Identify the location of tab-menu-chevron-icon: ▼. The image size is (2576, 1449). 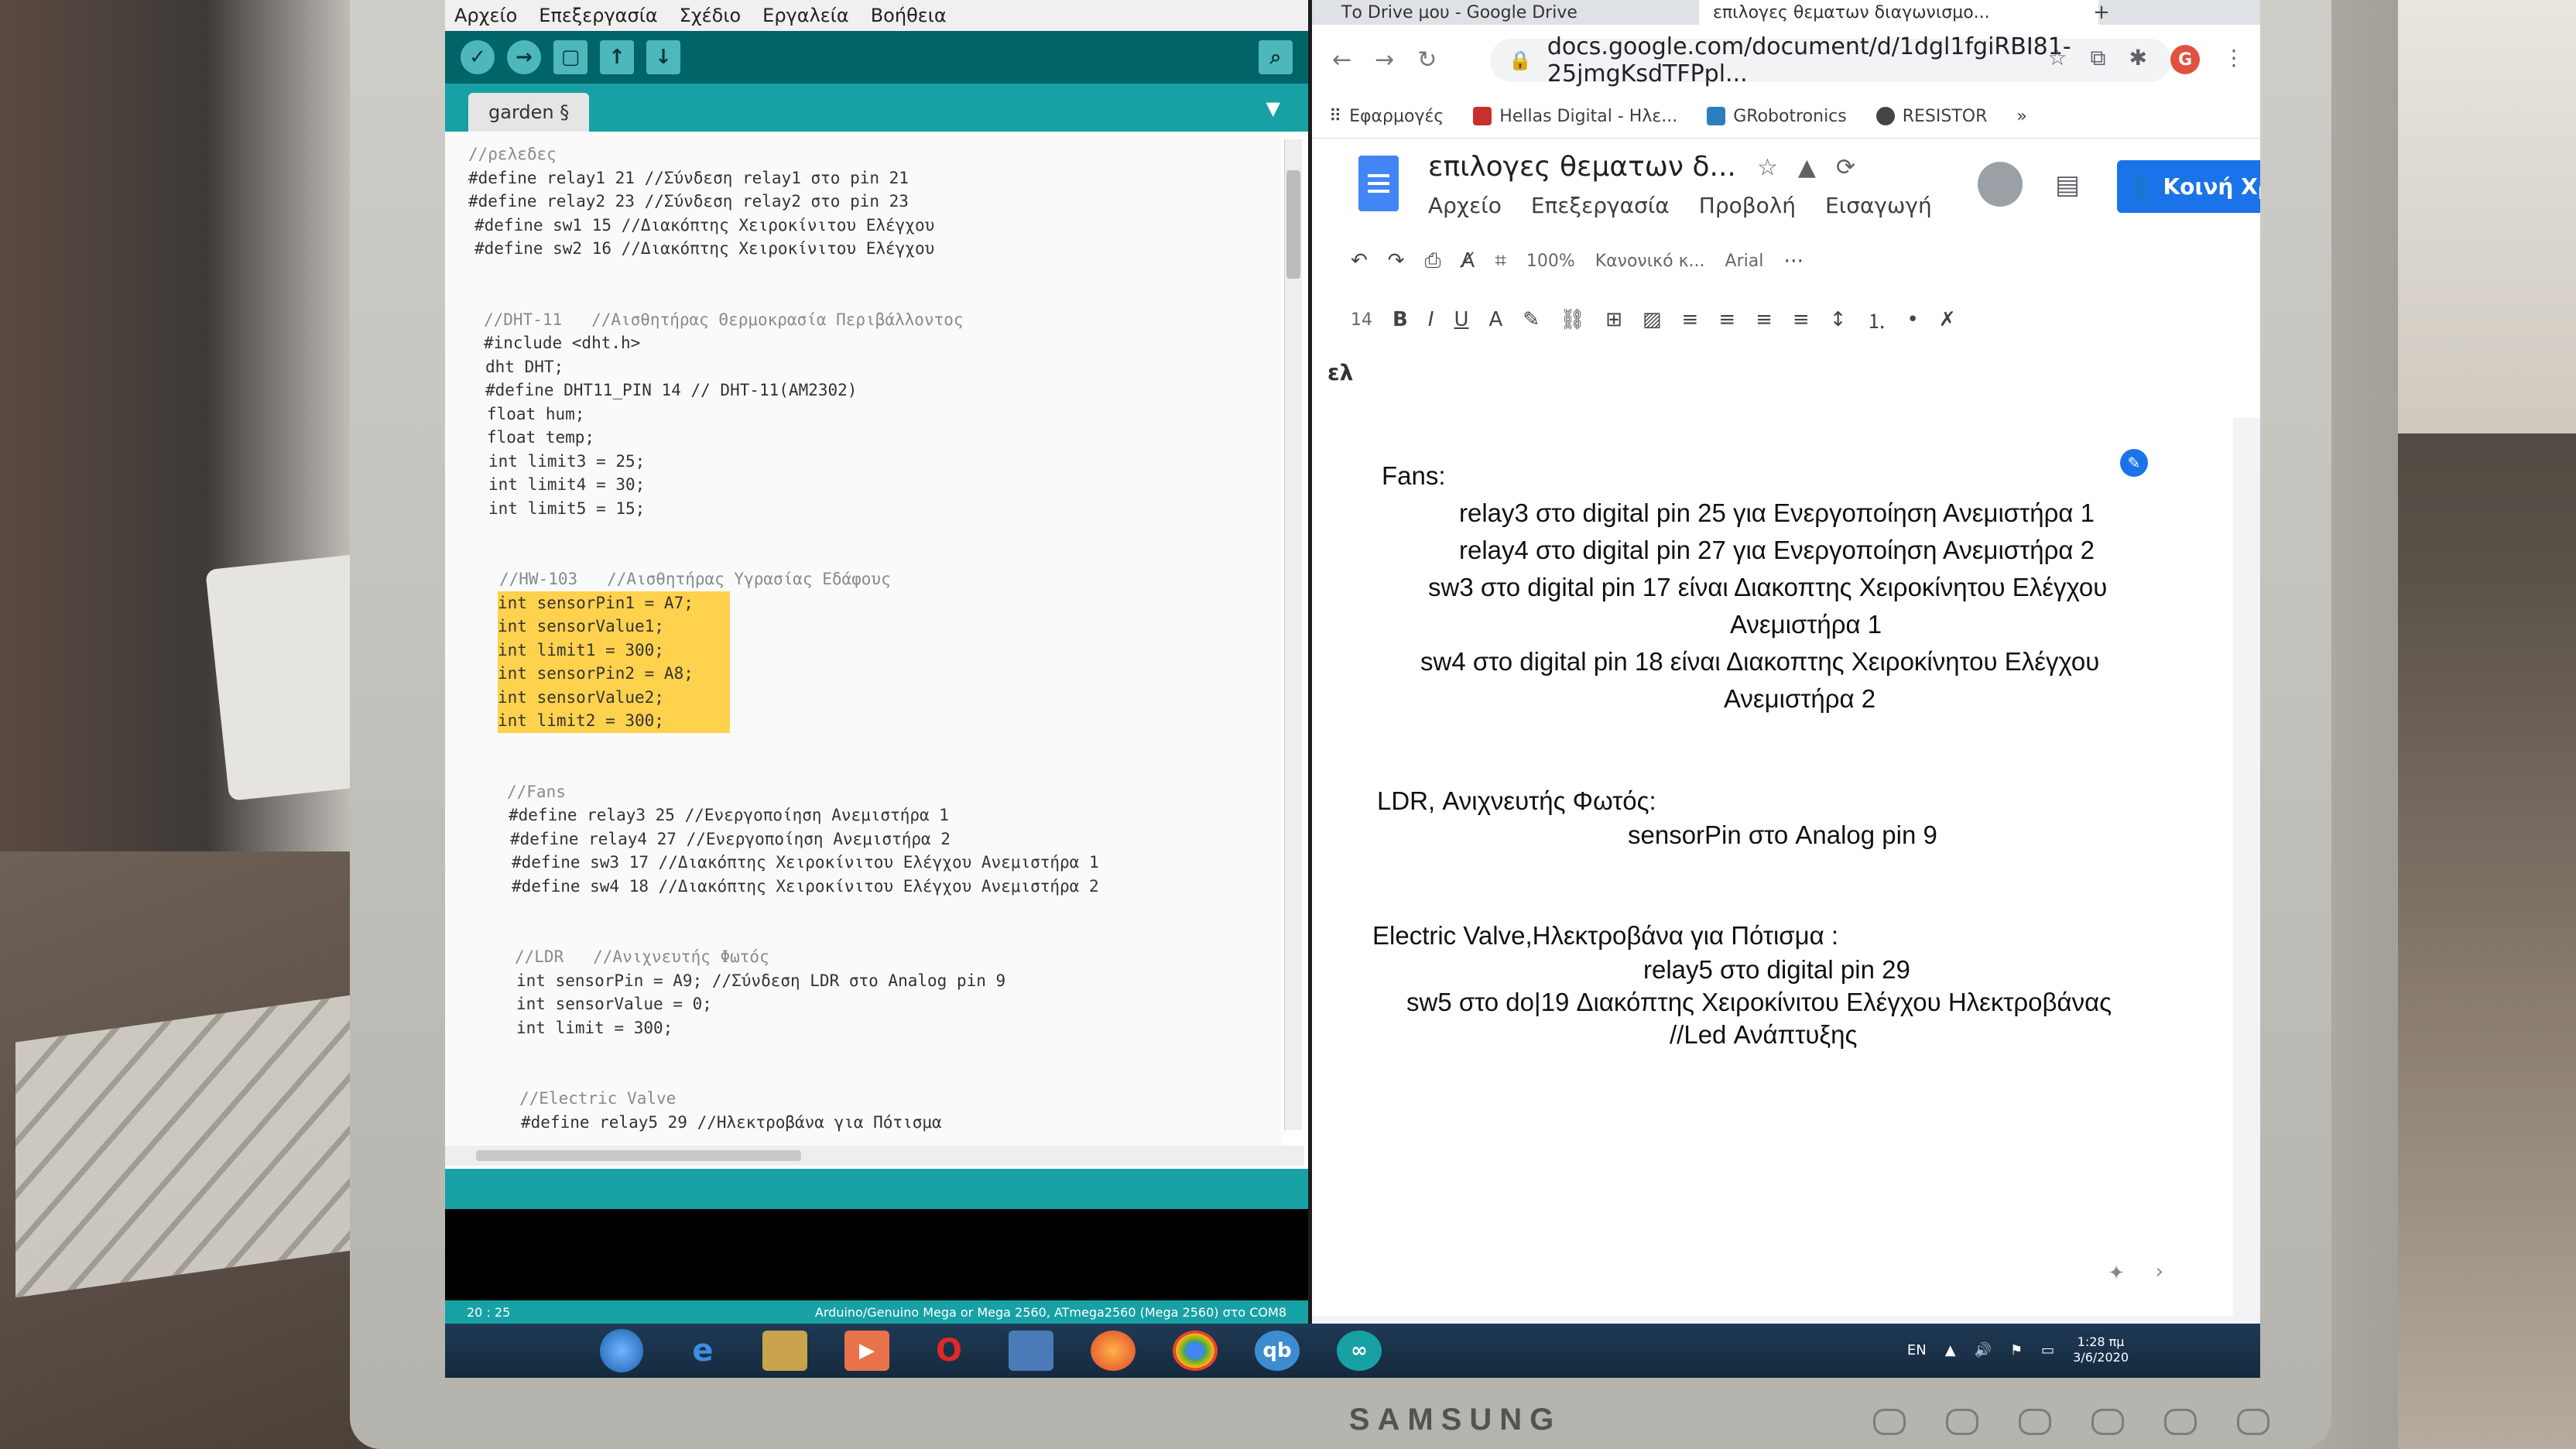
(1273, 108).